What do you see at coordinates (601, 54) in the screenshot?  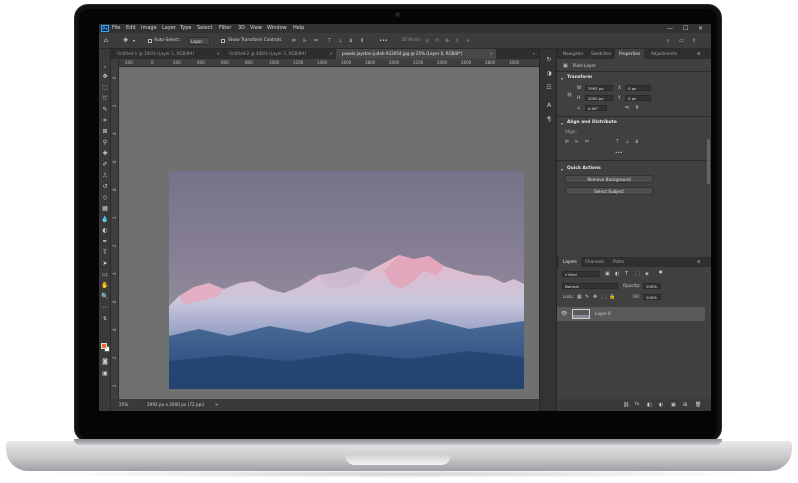 I see `tab-swatches: Swatches` at bounding box center [601, 54].